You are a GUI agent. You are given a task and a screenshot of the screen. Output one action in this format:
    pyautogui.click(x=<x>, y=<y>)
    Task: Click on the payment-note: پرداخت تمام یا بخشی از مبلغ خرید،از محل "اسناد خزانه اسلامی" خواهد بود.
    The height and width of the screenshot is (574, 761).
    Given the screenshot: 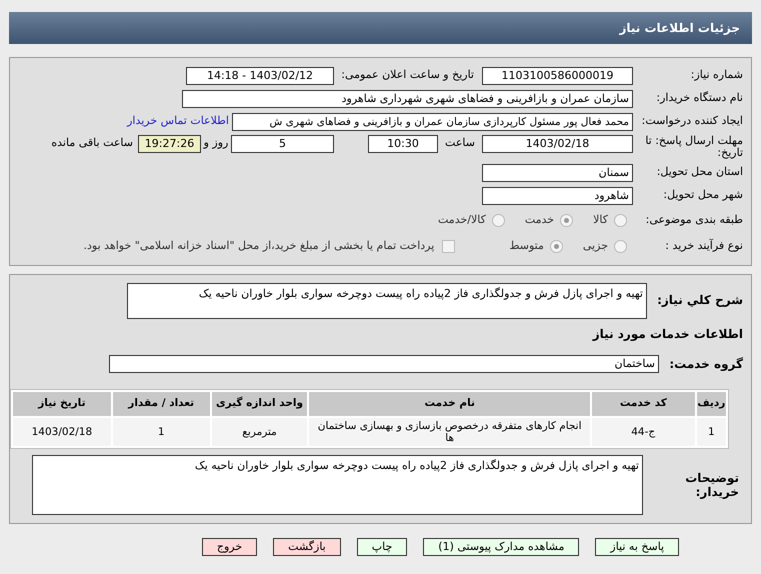 What is the action you would take?
    pyautogui.click(x=259, y=246)
    